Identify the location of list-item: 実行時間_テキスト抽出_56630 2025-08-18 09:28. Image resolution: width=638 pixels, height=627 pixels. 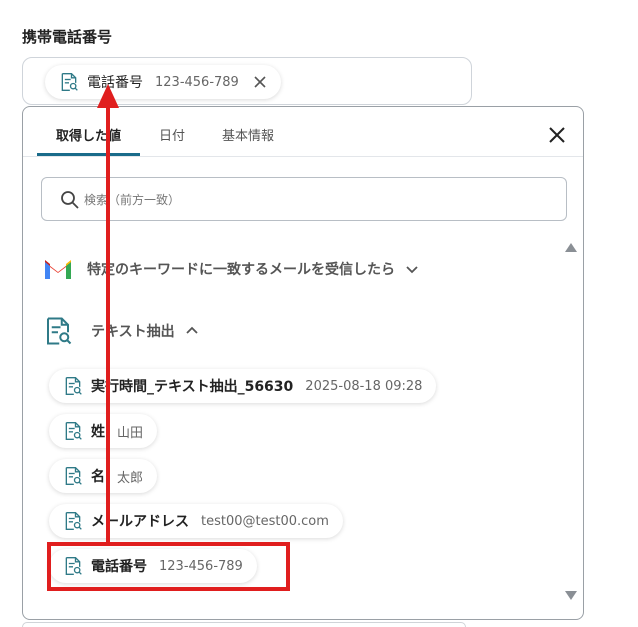
(243, 386).